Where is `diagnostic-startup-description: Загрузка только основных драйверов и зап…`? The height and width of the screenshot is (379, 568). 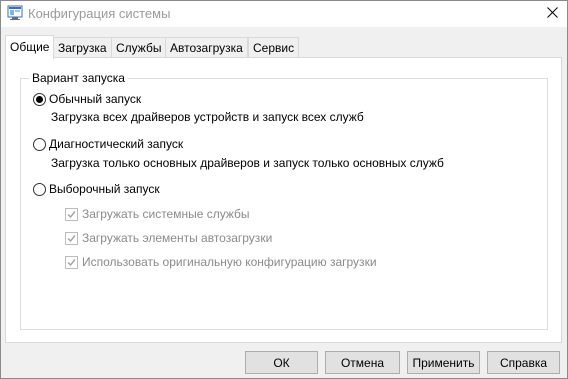
diagnostic-startup-description: Загрузка только основных драйверов и зап… is located at coordinates (247, 163).